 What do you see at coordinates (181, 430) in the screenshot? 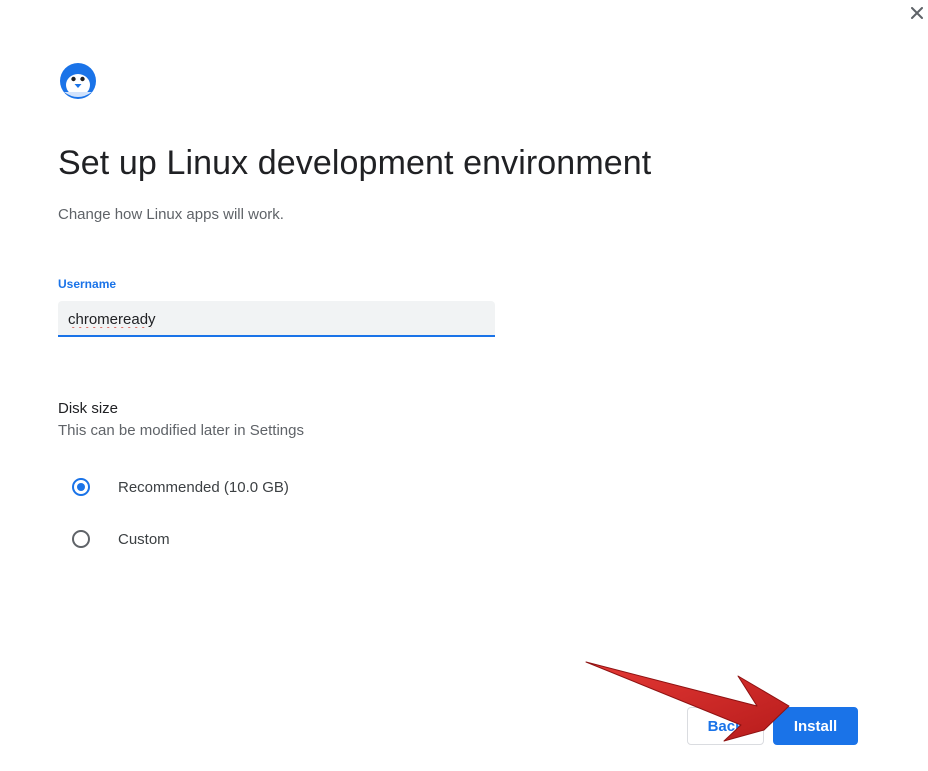
I see `disk-size-subtitle: This can be modified later in Settings` at bounding box center [181, 430].